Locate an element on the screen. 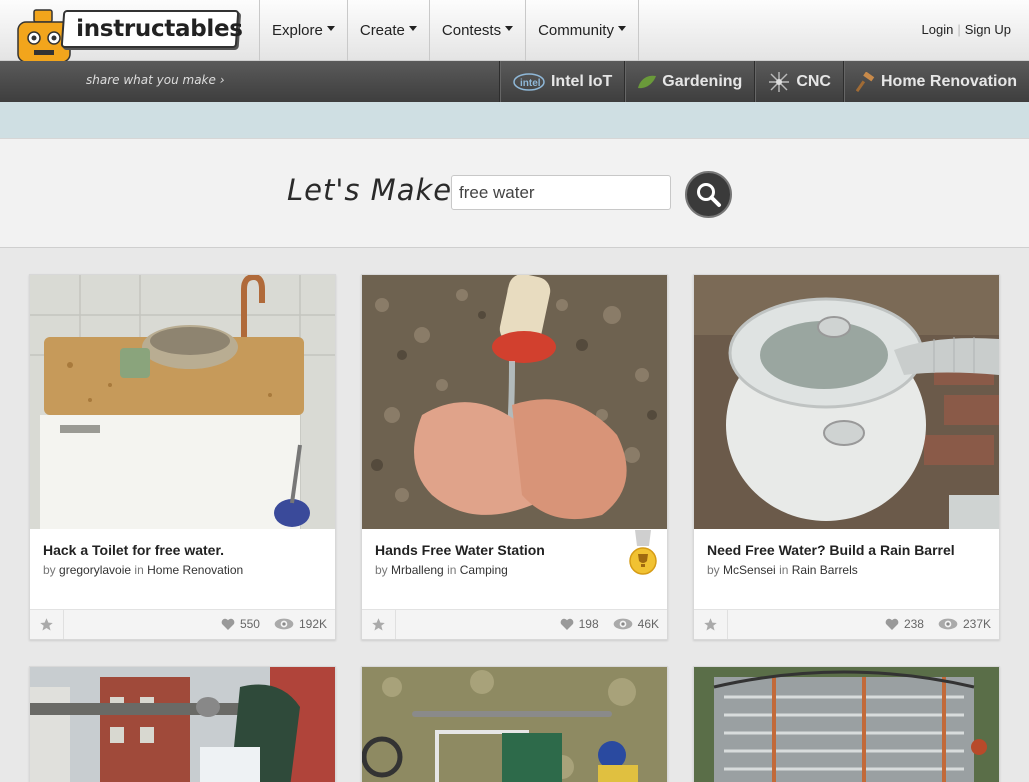  channel-gardening-label: Gardening is located at coordinates (702, 81).